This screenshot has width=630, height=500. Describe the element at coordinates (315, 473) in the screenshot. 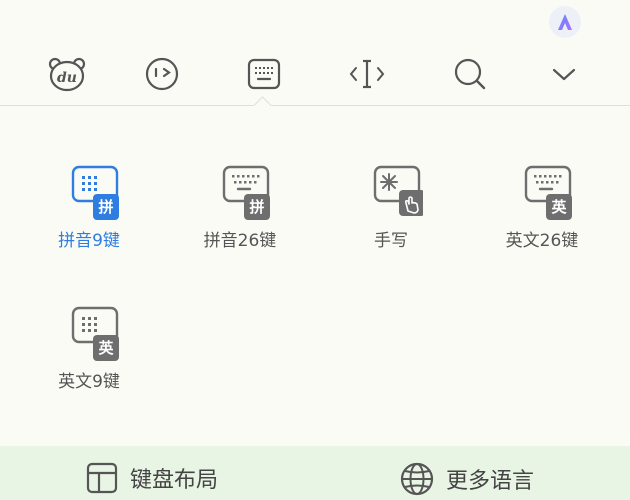

I see `bottom-bar: 键盘布局 更多语言` at that location.